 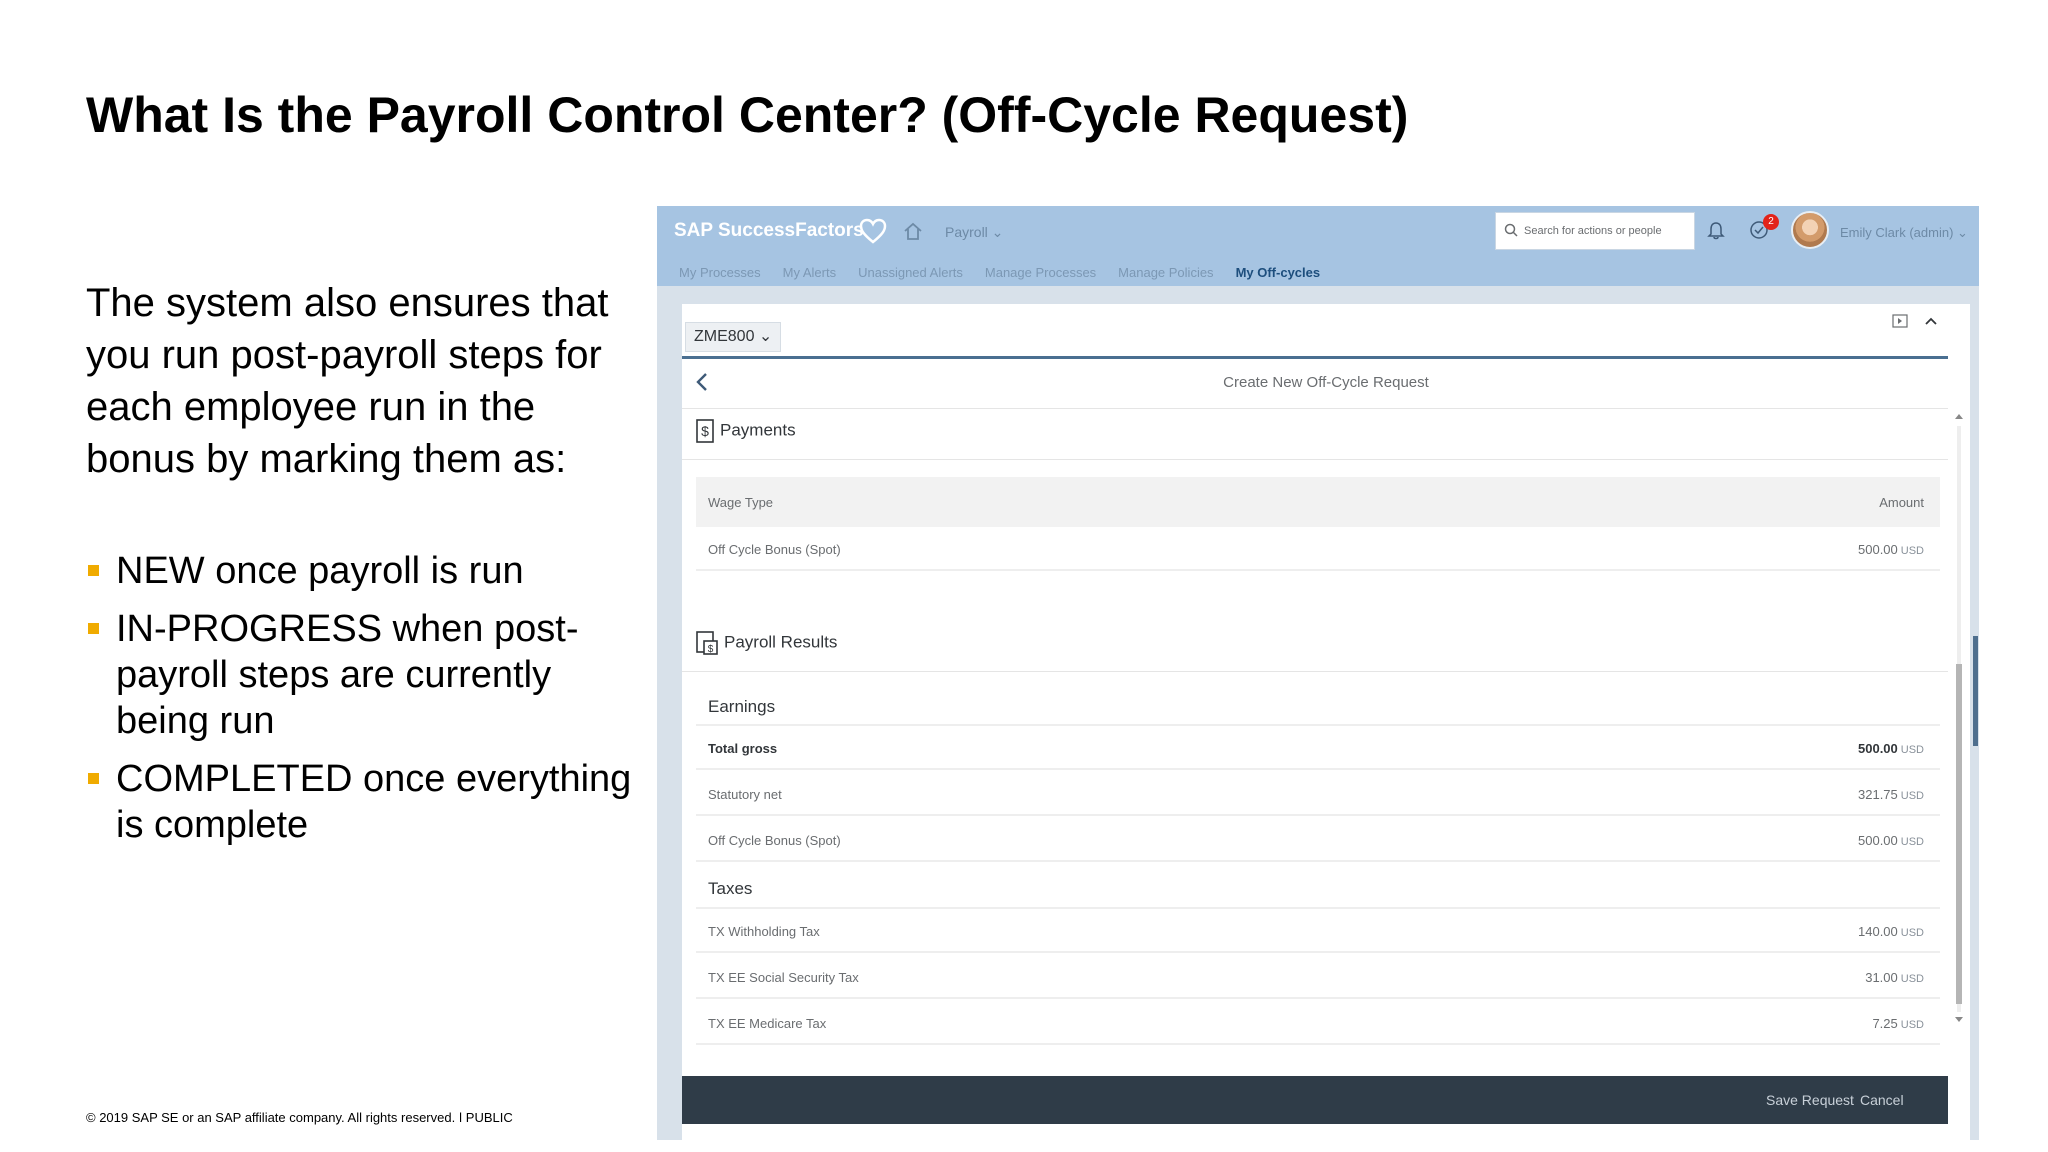 I want to click on panel-tools, so click(x=1914, y=323).